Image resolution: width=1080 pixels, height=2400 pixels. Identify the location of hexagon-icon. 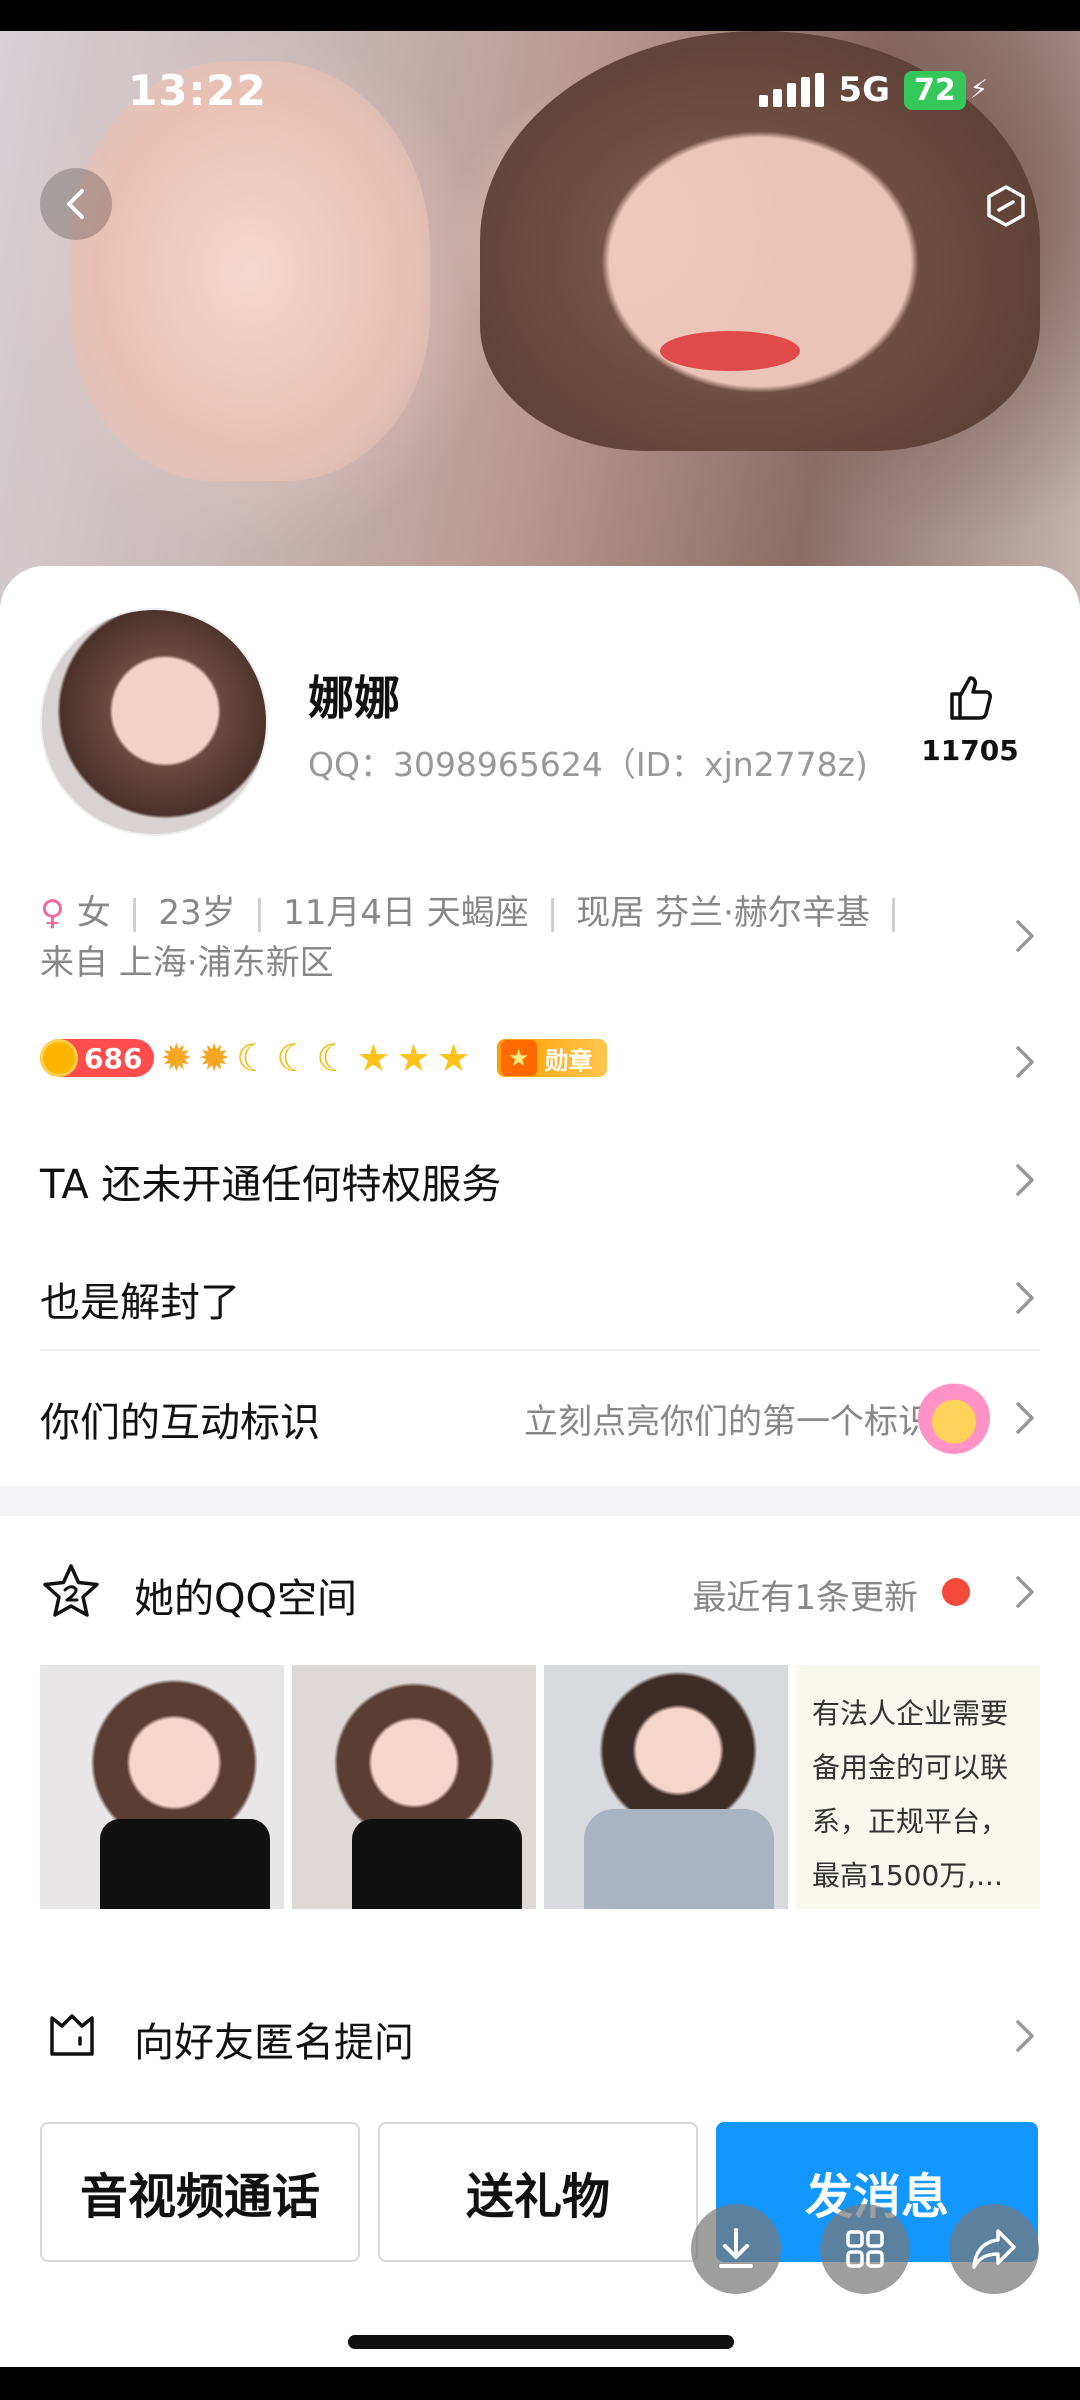
(1006, 206).